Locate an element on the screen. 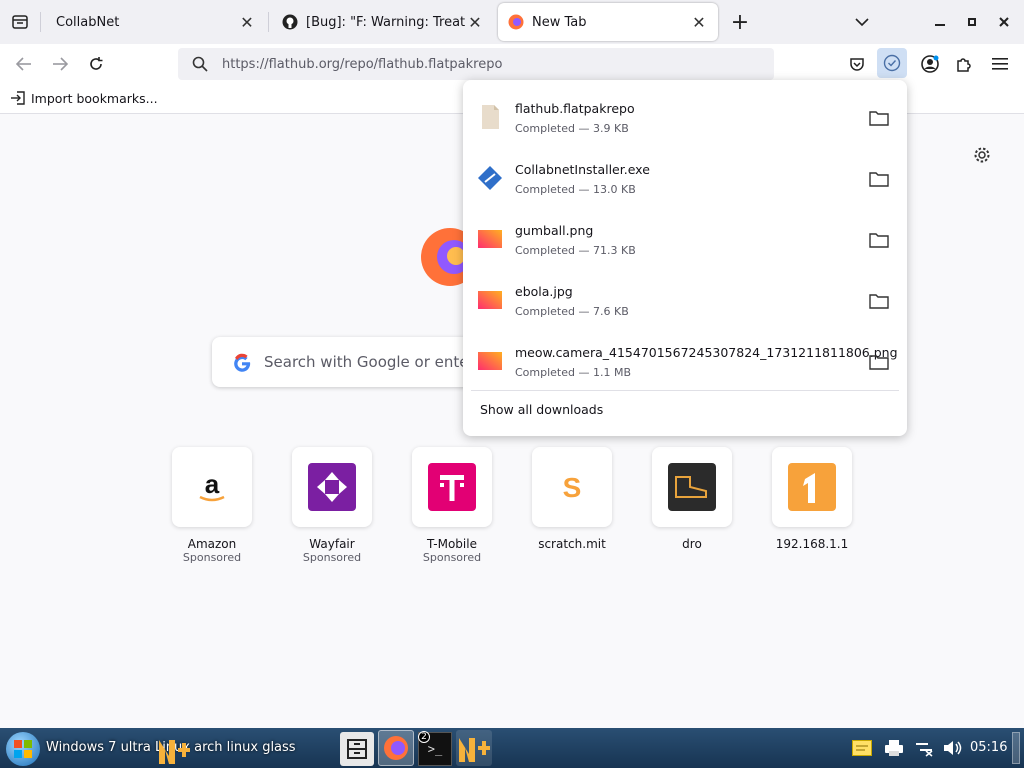 The image size is (1024, 768). svg-text: S is located at coordinates (572, 487).